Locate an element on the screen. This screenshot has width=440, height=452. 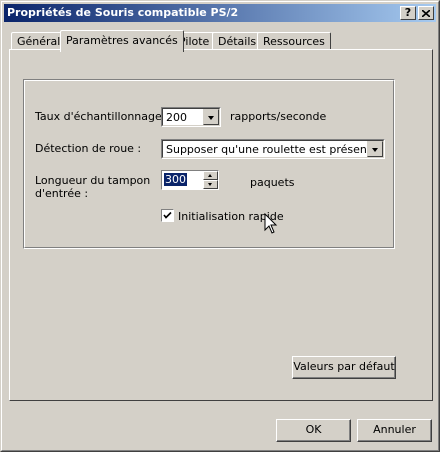
fast-init-checkbox is located at coordinates (167, 215).